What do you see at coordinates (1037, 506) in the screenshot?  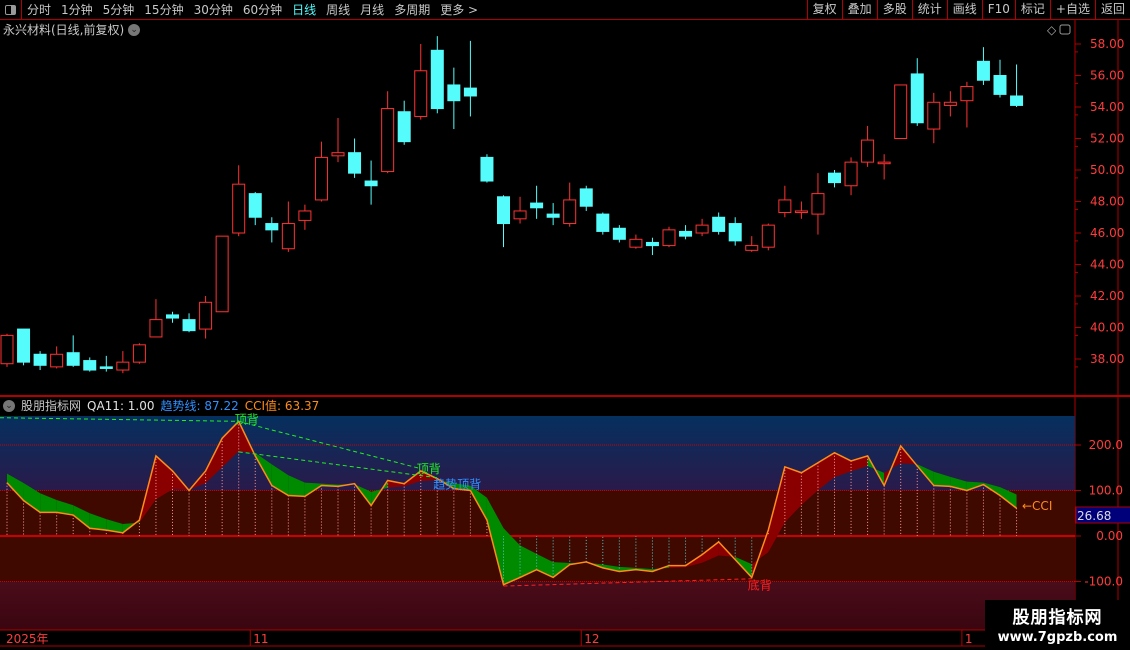 I see `cci-tag: ←CCI` at bounding box center [1037, 506].